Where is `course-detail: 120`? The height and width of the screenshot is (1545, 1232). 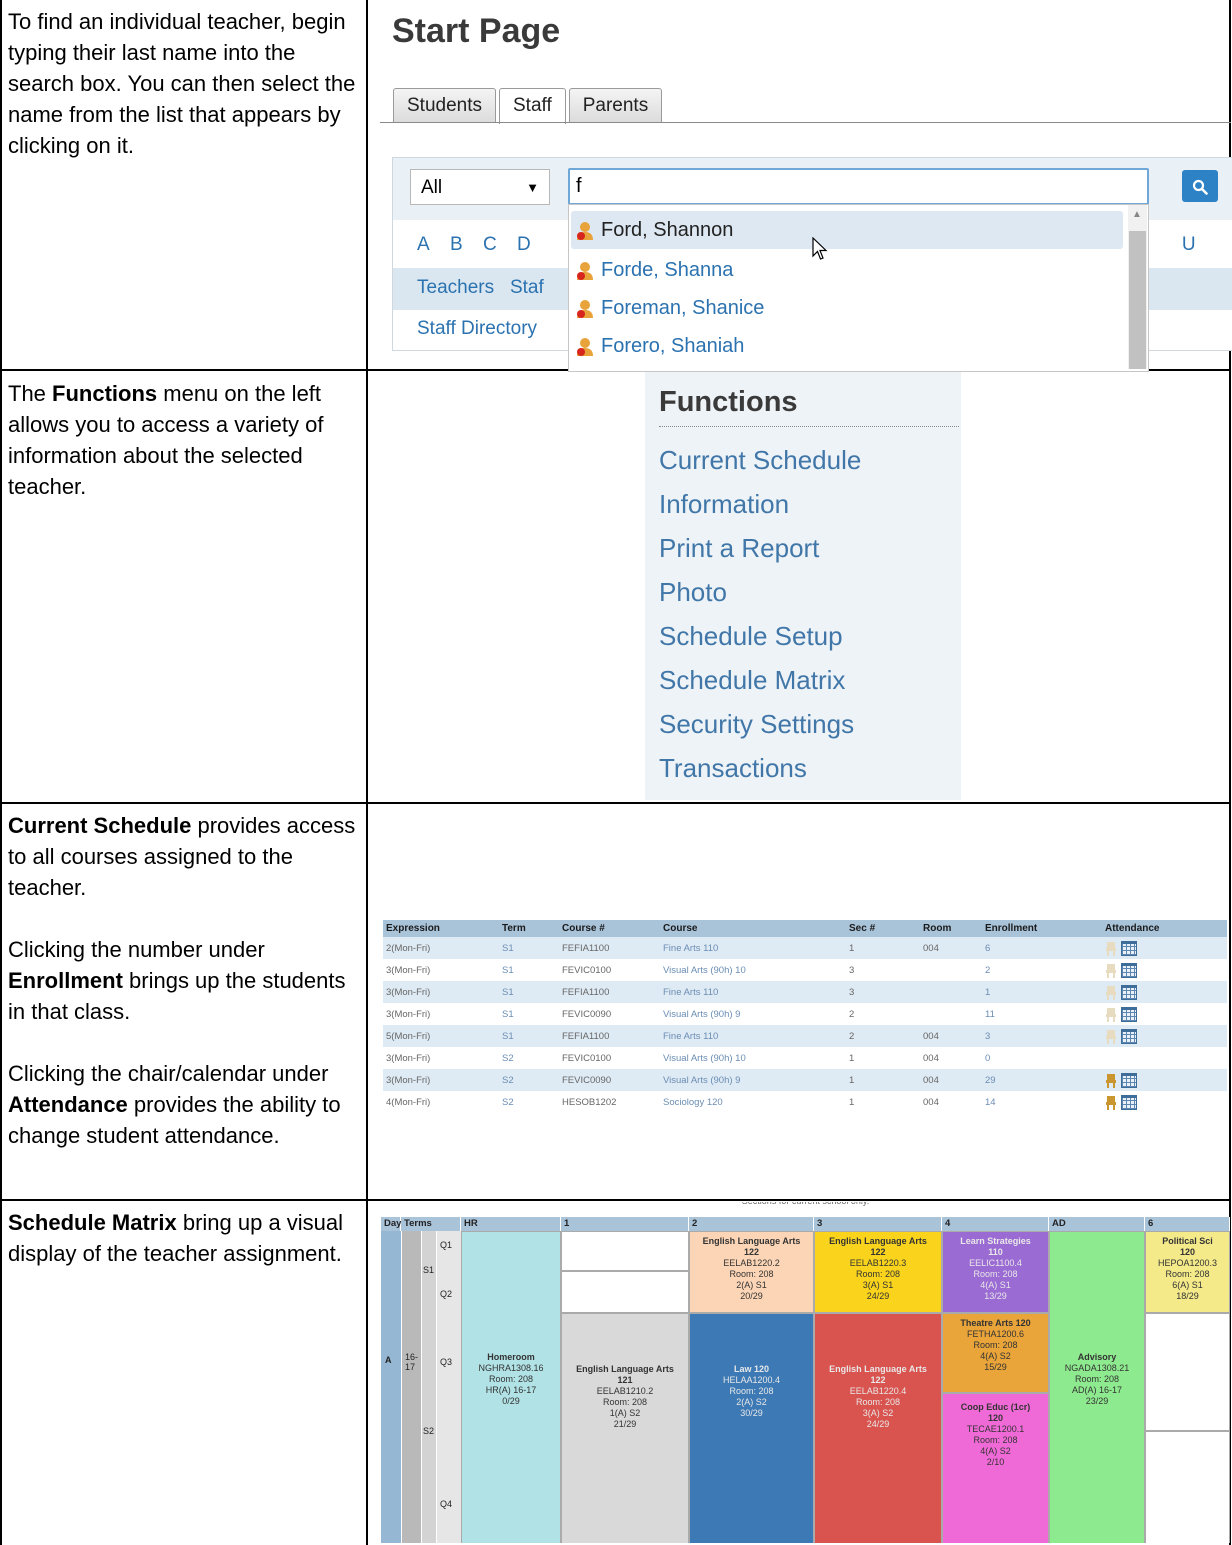
course-detail: 120 is located at coordinates (1187, 1252).